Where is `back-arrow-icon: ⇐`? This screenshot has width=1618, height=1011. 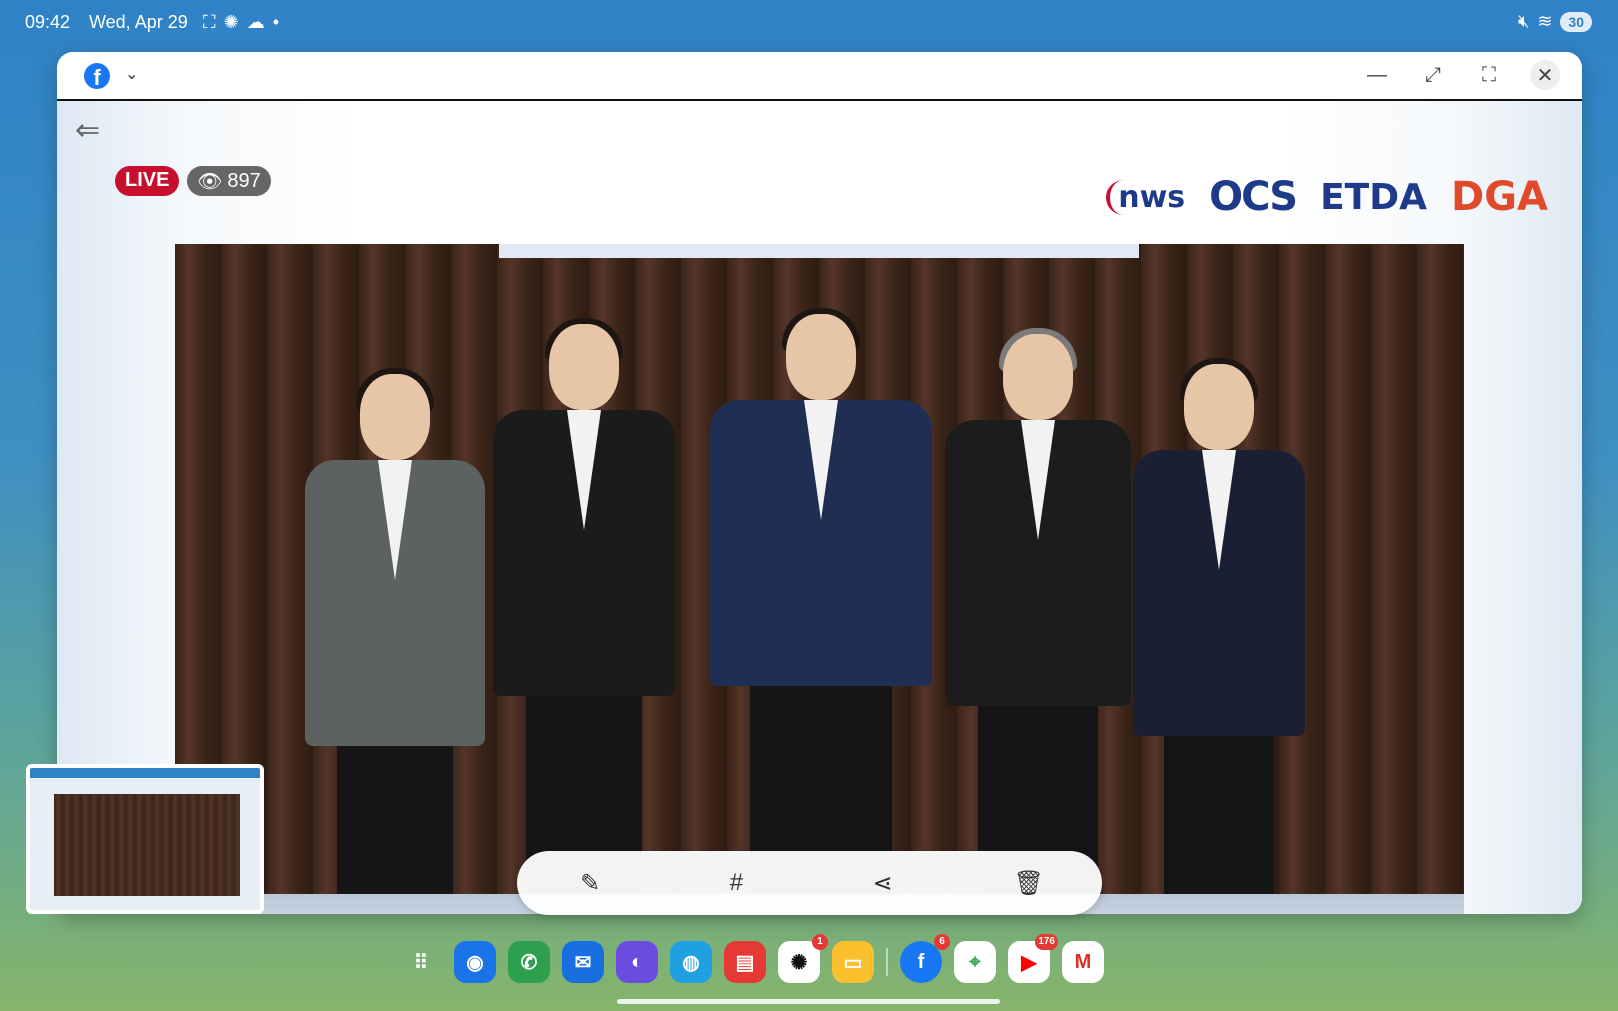
back-arrow-icon: ⇐ is located at coordinates (87, 130).